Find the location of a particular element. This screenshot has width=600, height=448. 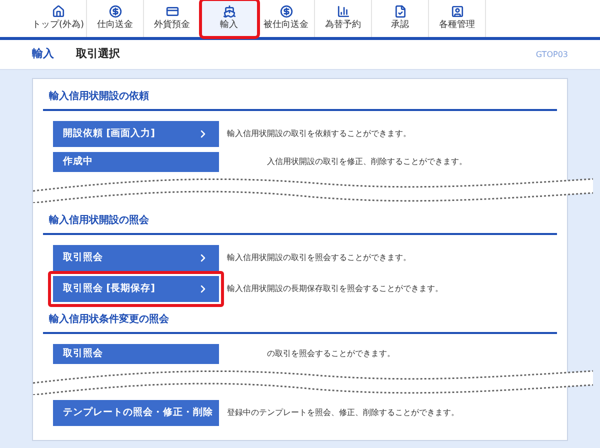

section-title: 輸入信用状開設の照会 is located at coordinates (300, 221).